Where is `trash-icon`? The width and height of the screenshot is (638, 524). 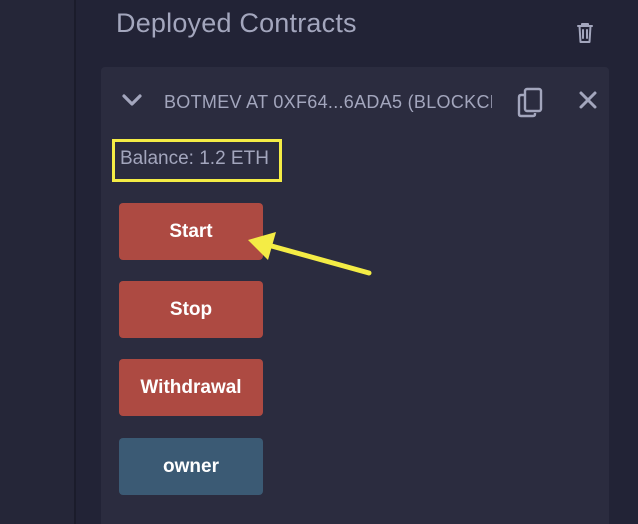 trash-icon is located at coordinates (585, 33).